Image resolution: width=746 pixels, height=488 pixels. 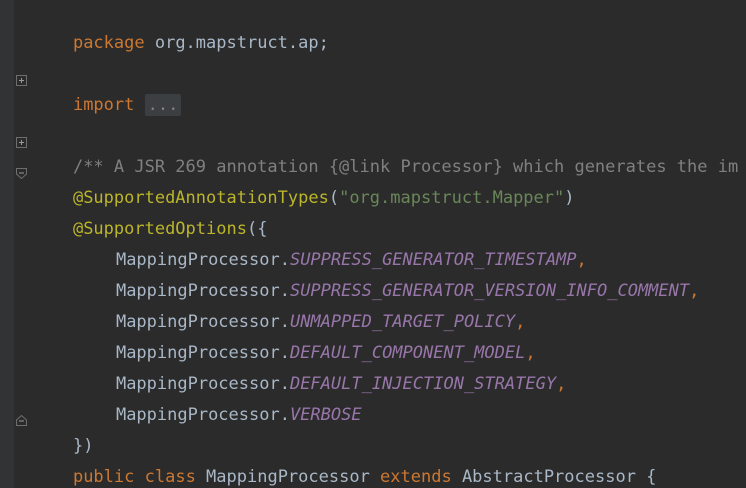 I want to click on fold-collapse-icon, so click(x=21, y=173).